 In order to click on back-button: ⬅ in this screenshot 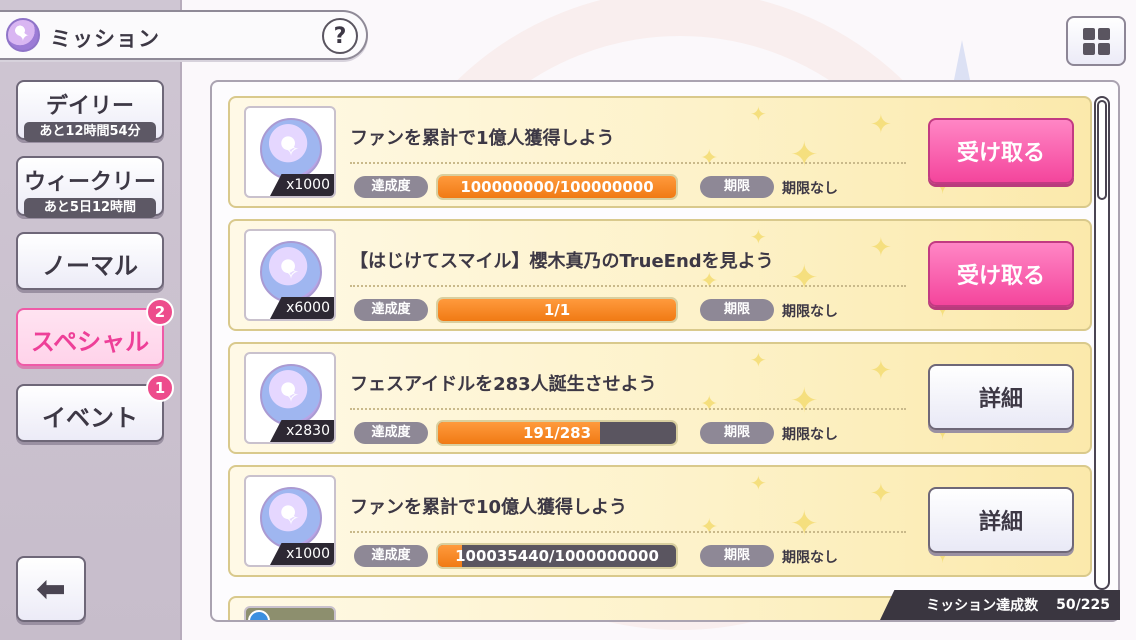, I will do `click(51, 589)`.